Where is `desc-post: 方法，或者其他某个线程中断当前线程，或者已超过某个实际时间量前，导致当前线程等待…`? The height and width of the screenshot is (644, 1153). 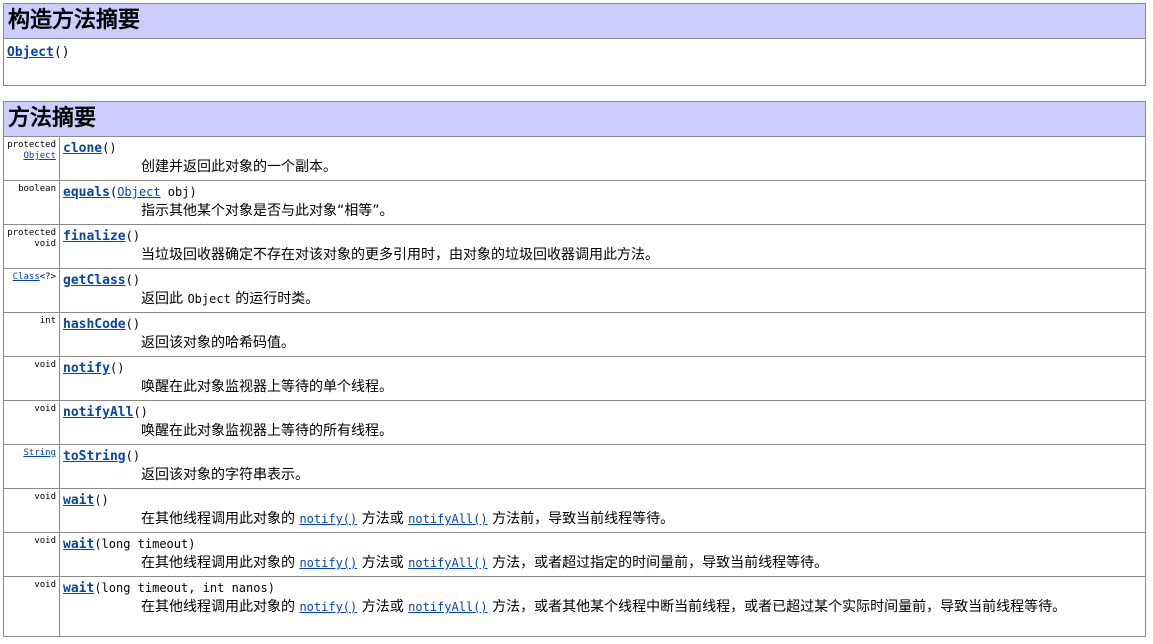
desc-post: 方法，或者其他某个线程中断当前线程，或者已超过某个实际时间量前，导致当前线程等待… is located at coordinates (777, 607).